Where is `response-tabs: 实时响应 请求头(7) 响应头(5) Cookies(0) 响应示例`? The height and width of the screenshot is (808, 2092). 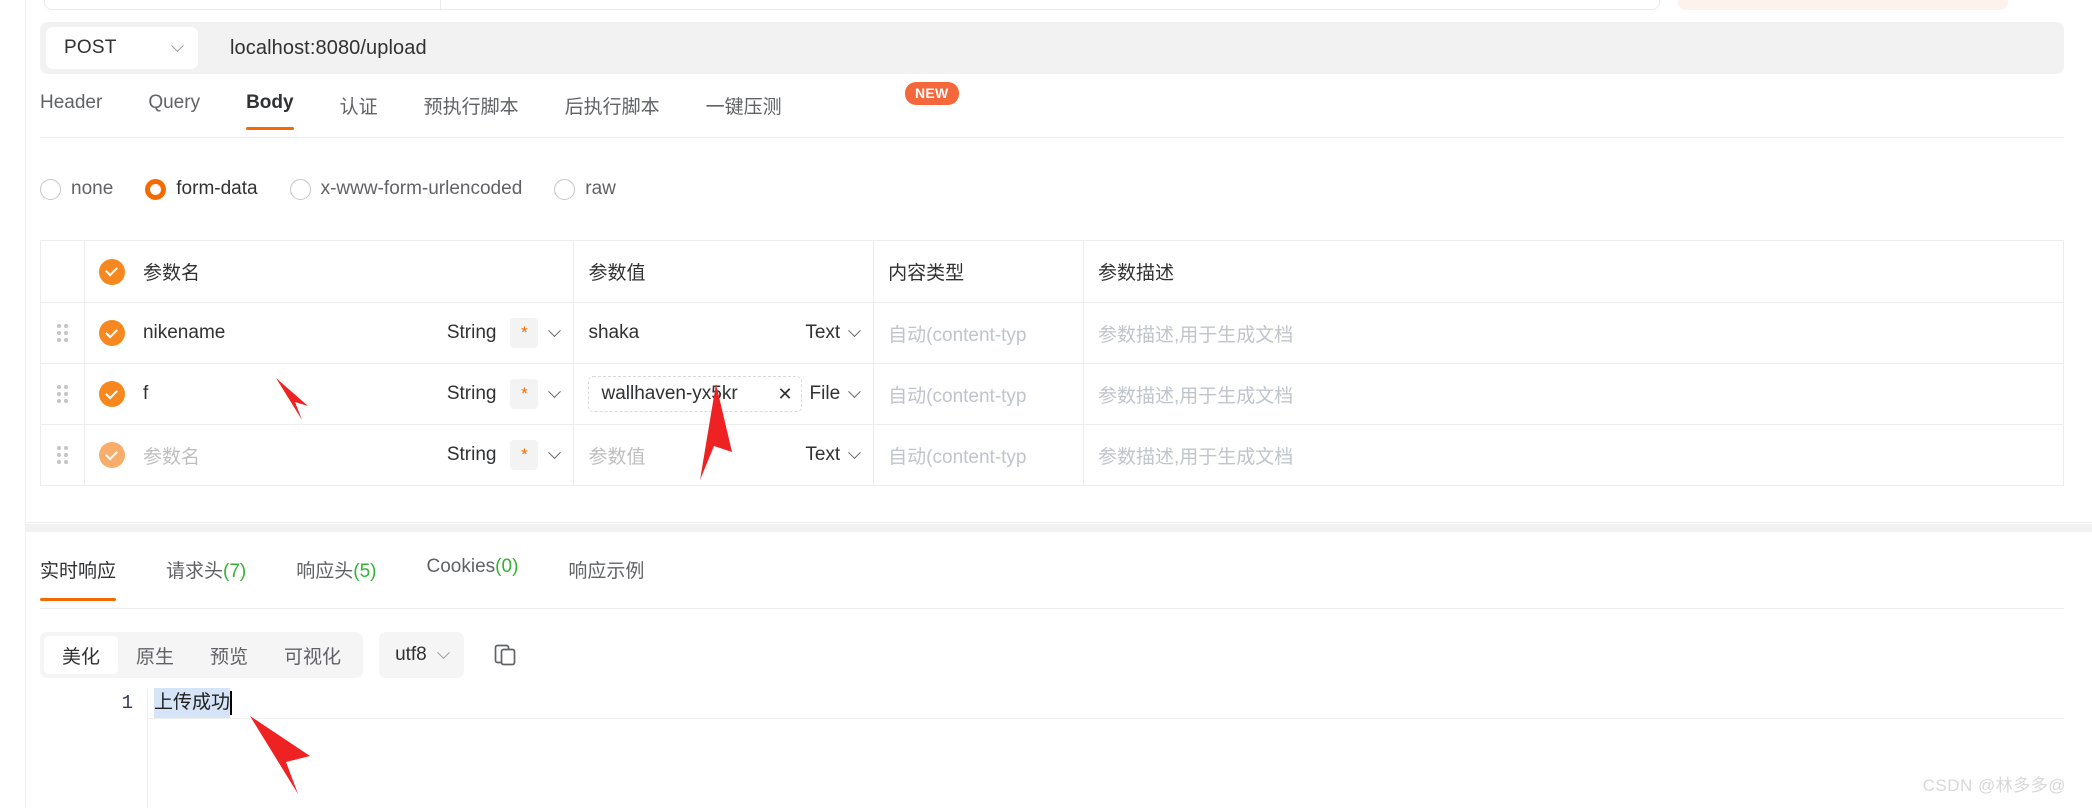 response-tabs: 实时响应 请求头(7) 响应头(5) Cookies(0) 响应示例 is located at coordinates (367, 576).